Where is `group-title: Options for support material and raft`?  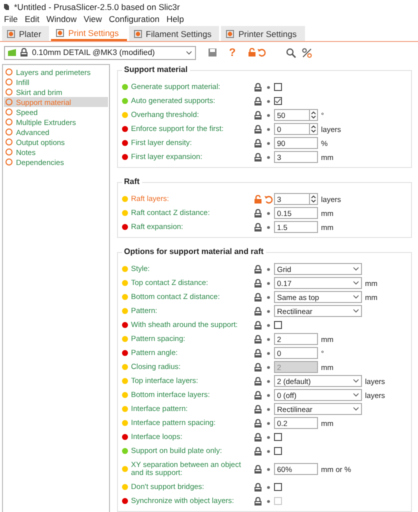 group-title: Options for support material and raft is located at coordinates (194, 251).